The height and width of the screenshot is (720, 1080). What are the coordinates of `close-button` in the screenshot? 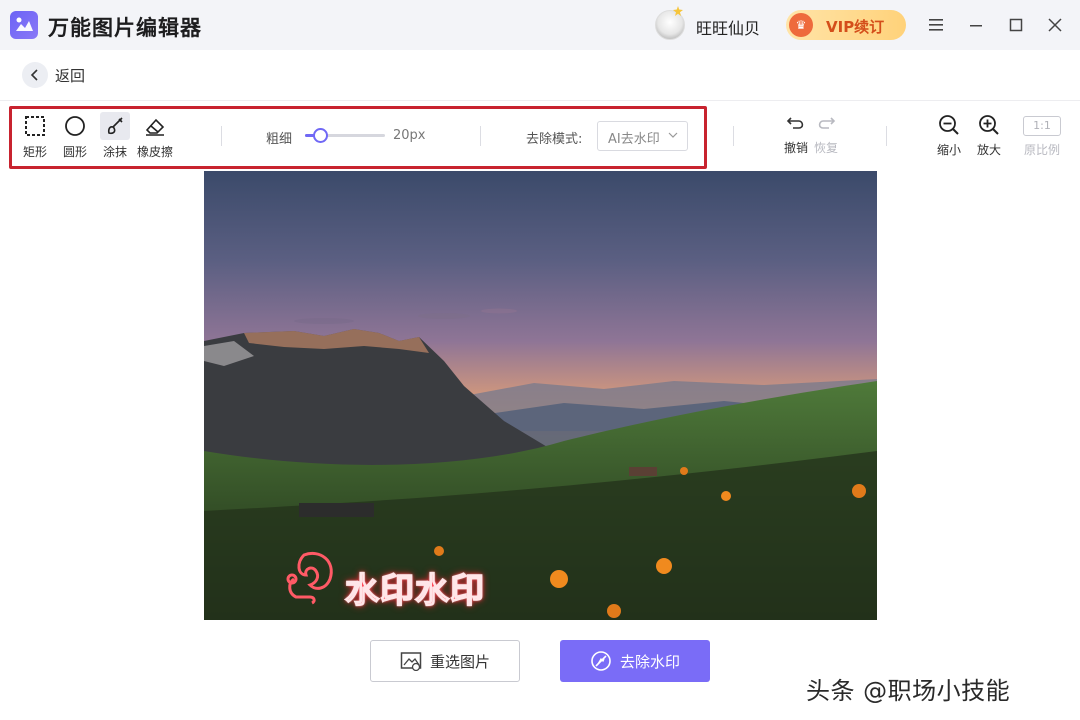 It's located at (1055, 25).